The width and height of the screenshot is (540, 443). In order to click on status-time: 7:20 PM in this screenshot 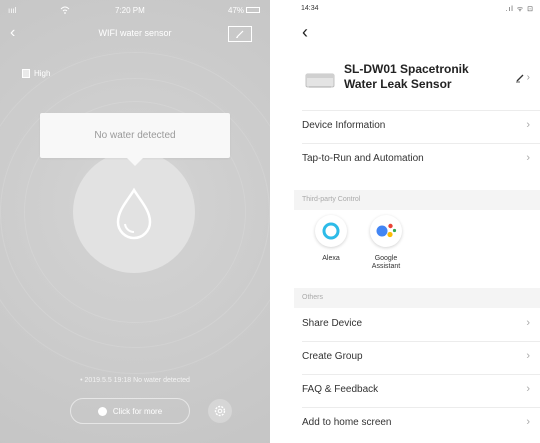, I will do `click(130, 10)`.